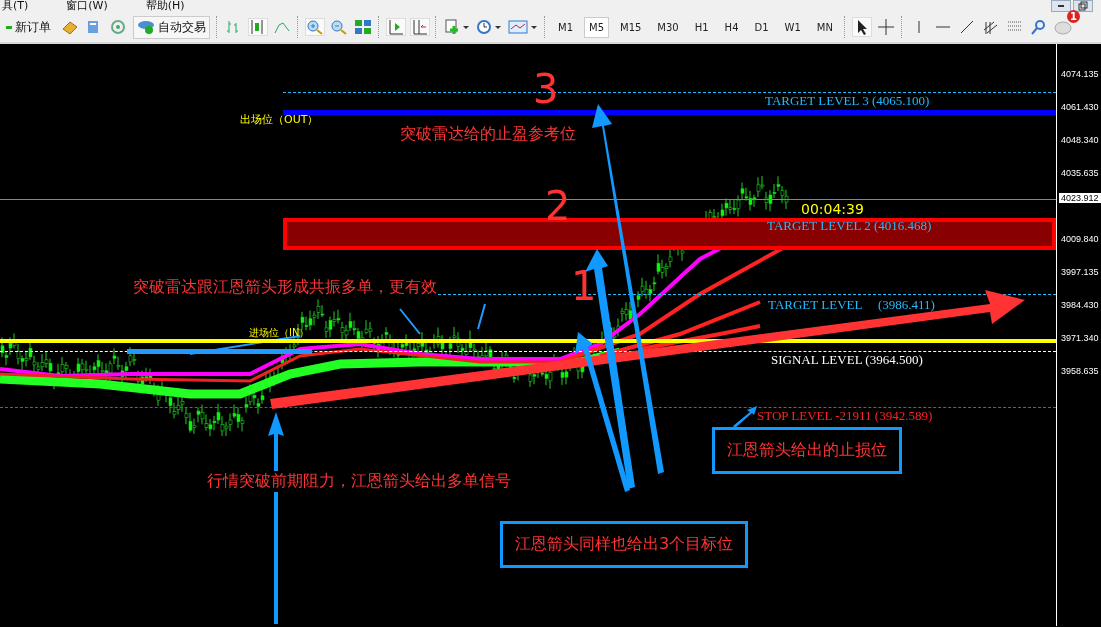  I want to click on restore-icon, so click(1083, 6).